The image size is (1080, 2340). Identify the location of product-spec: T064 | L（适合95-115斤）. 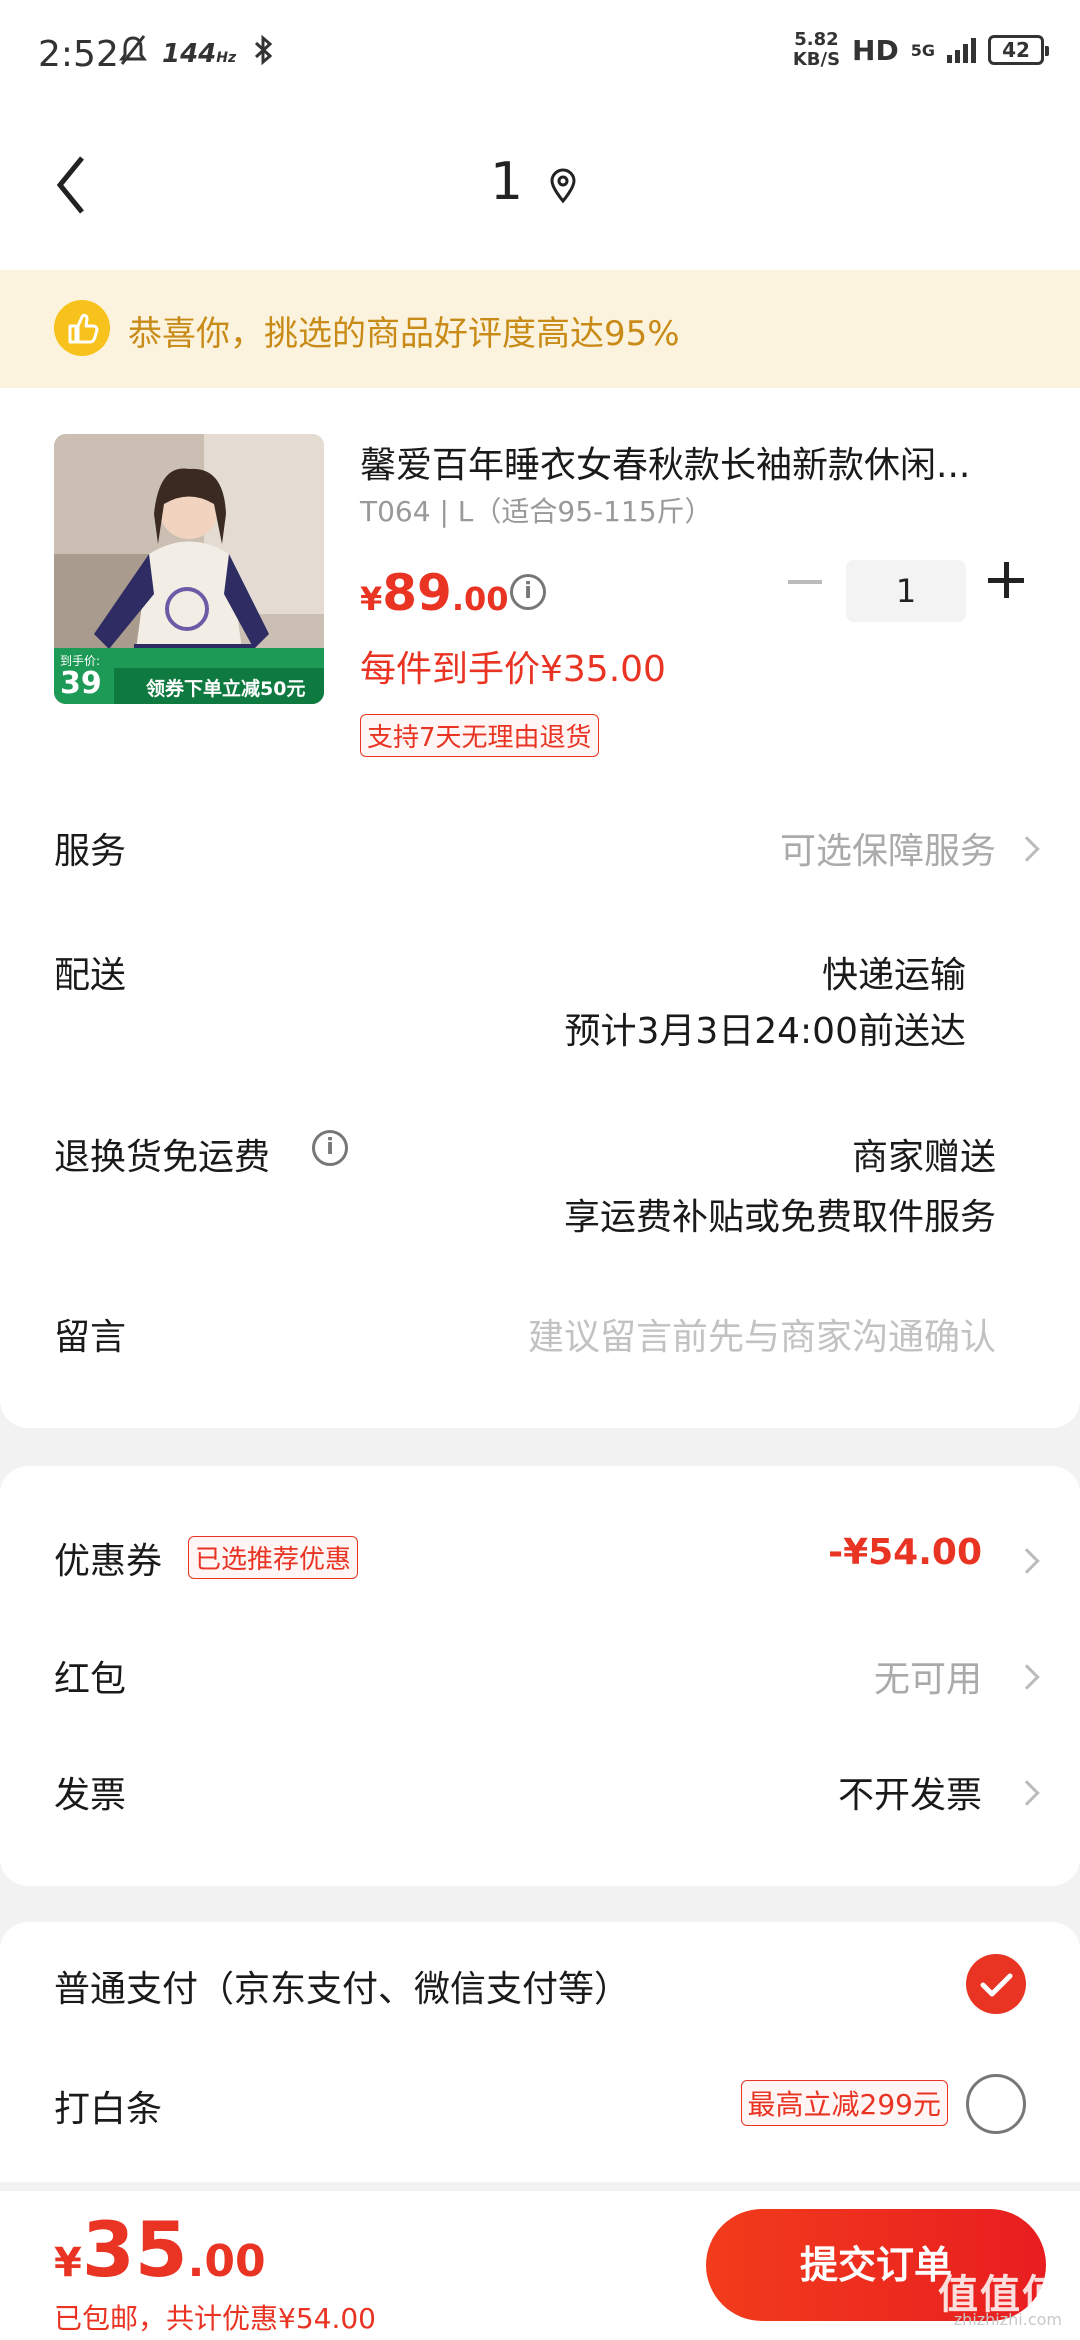
(536, 510).